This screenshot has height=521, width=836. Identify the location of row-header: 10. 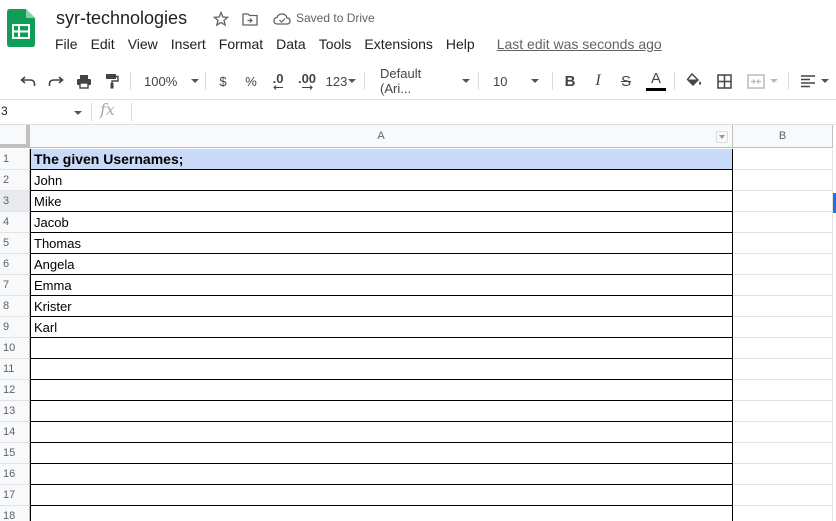
(15, 348).